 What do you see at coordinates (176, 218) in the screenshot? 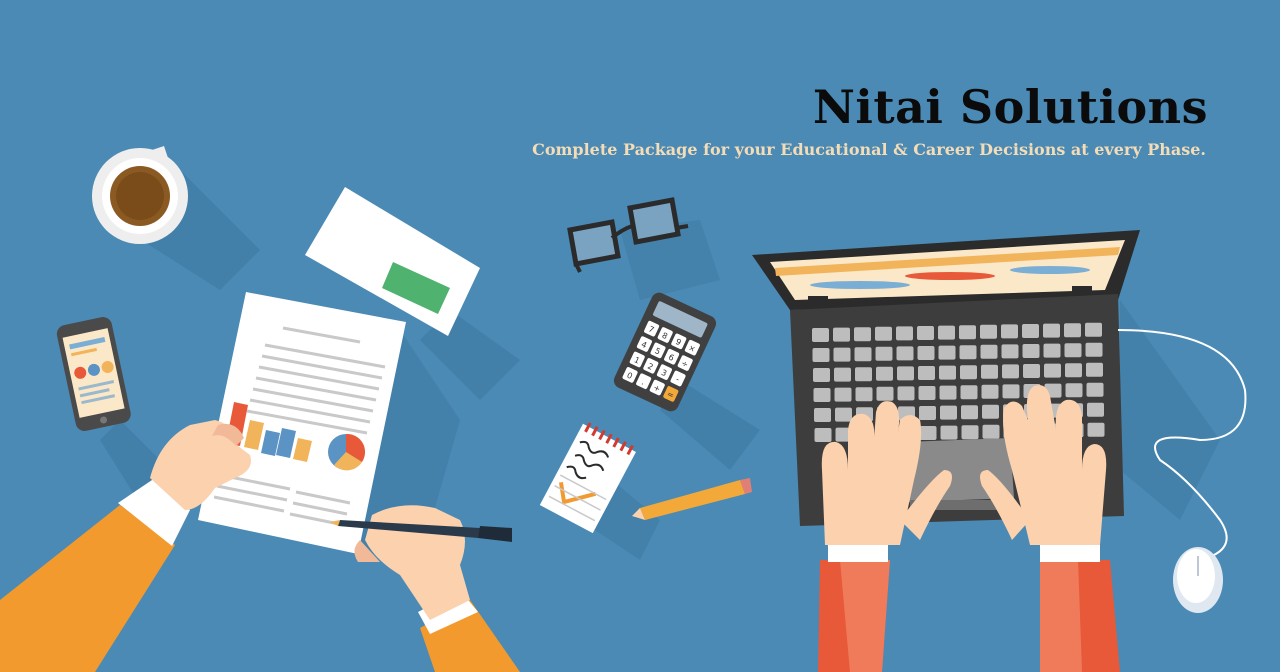
I see `coffee-cup-icon` at bounding box center [176, 218].